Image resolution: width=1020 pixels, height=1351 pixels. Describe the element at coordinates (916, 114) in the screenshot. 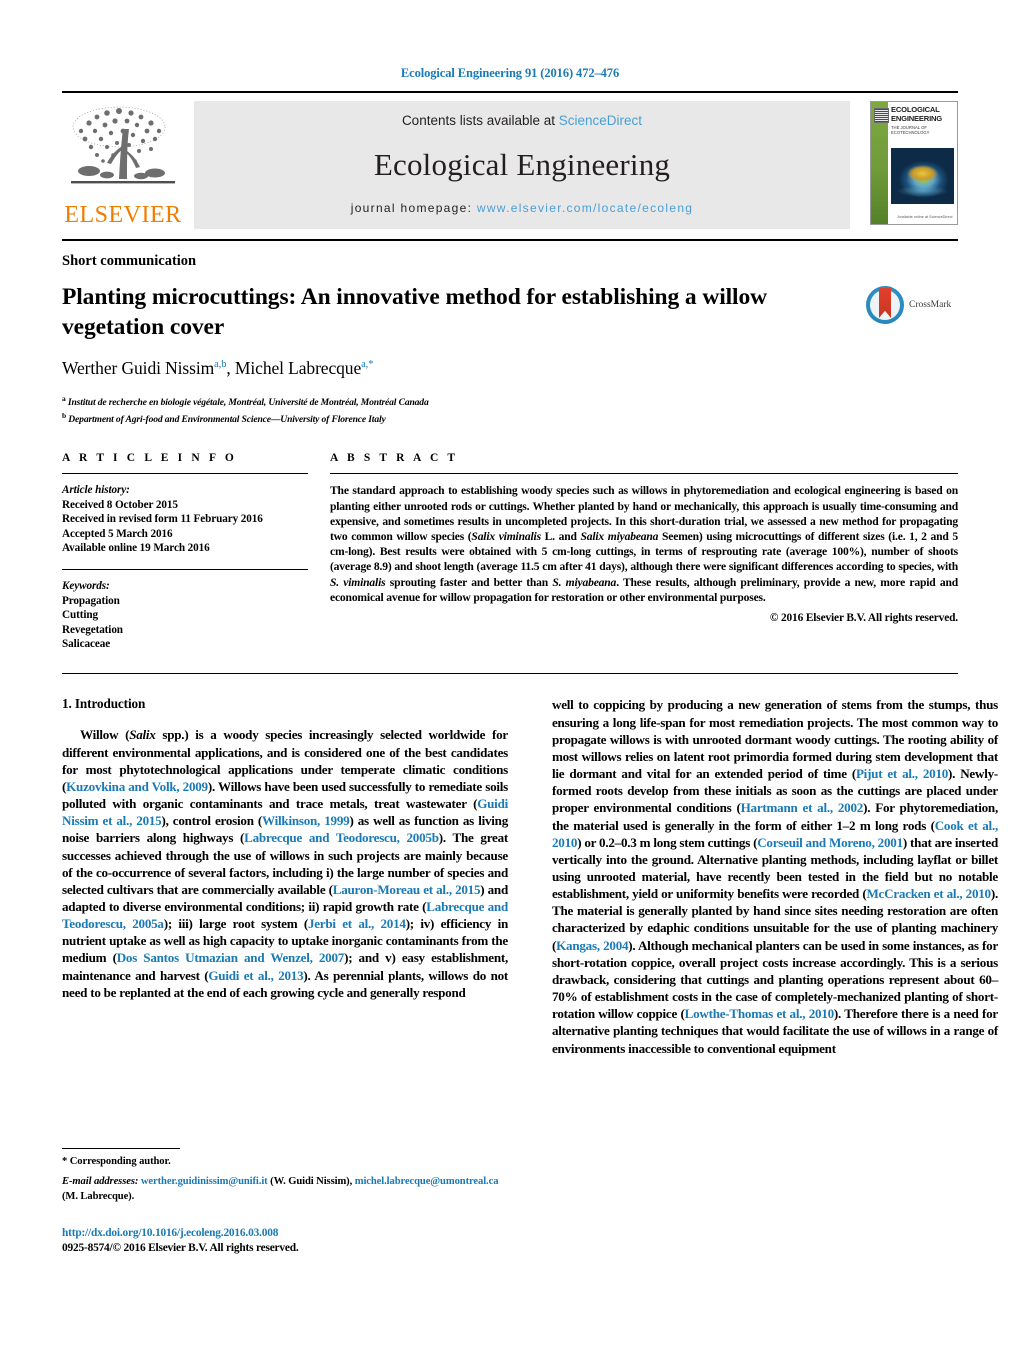

I see `cover-title: ECOLOGICAL ENGINEERING` at that location.